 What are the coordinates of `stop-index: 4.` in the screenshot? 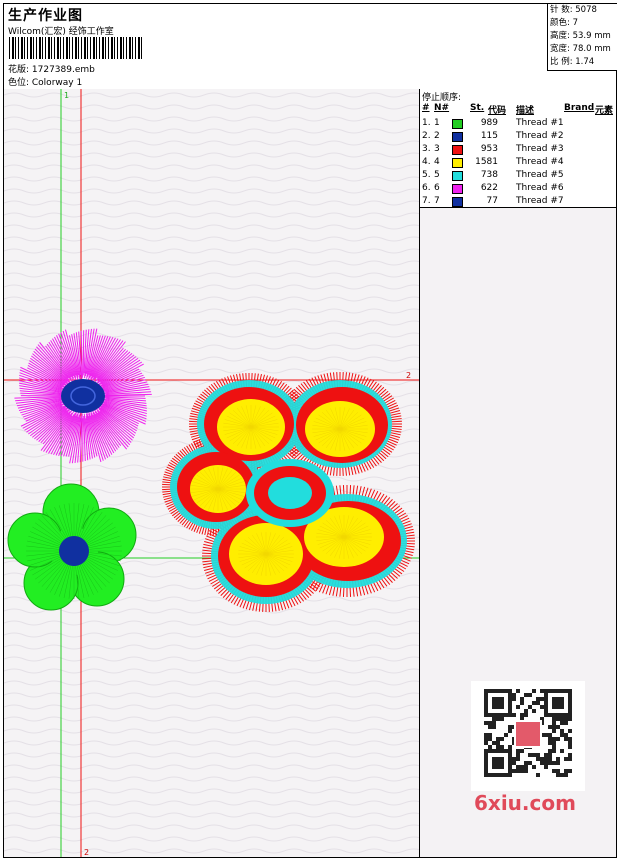 It's located at (426, 162).